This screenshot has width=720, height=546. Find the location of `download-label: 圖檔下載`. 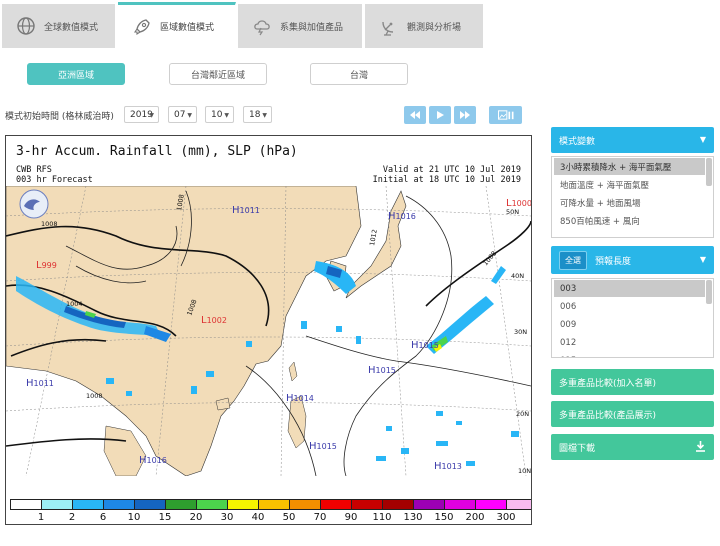

download-label: 圖檔下載 is located at coordinates (577, 448).